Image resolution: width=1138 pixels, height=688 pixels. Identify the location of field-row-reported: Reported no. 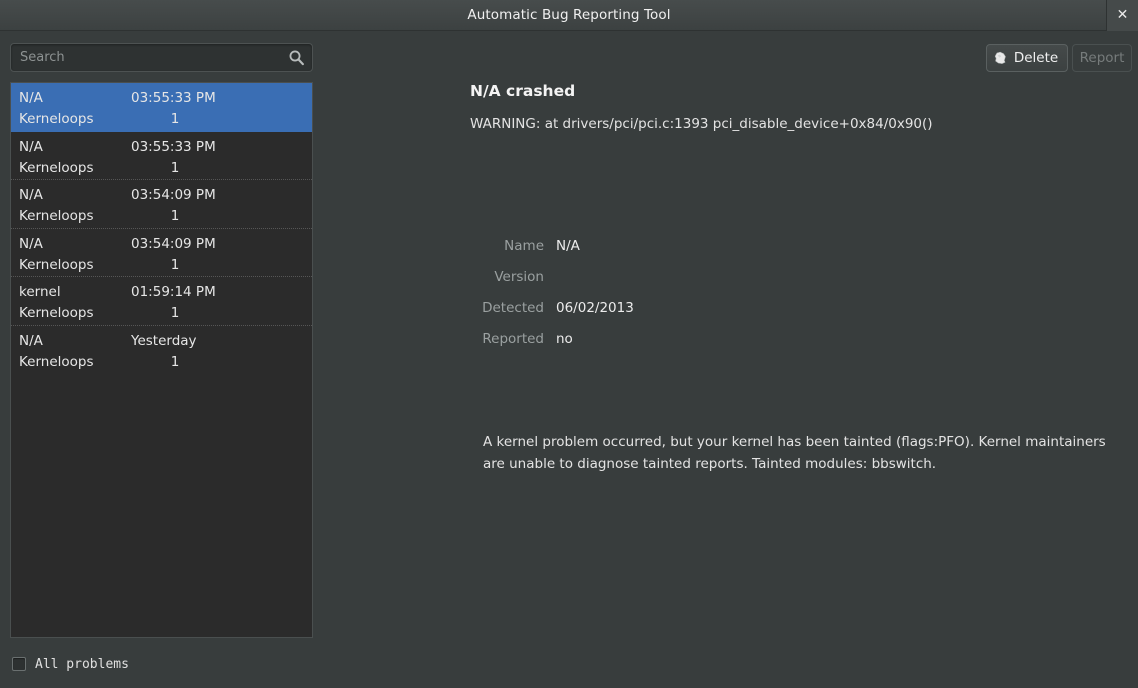
(680, 344).